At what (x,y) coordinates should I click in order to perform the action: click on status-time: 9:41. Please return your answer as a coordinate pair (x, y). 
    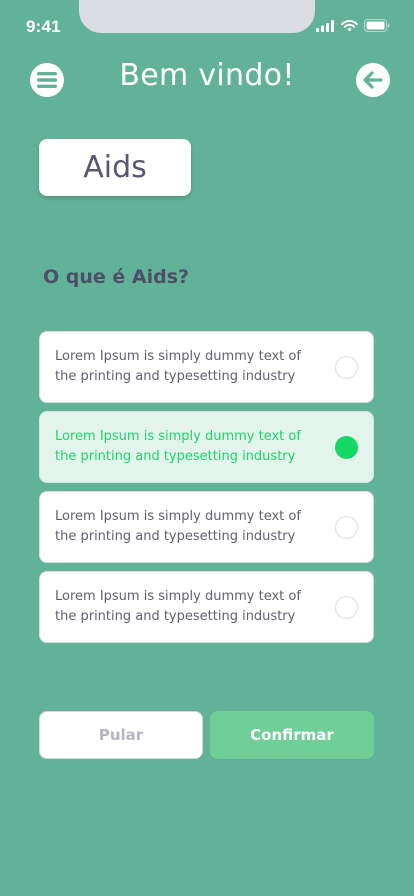
    Looking at the image, I should click on (43, 26).